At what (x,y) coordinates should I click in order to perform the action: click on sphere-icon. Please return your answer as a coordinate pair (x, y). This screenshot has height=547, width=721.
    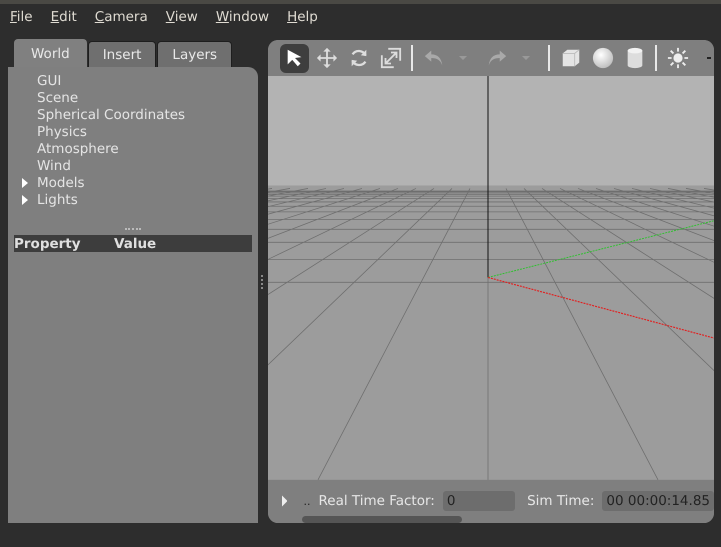
    Looking at the image, I should click on (603, 58).